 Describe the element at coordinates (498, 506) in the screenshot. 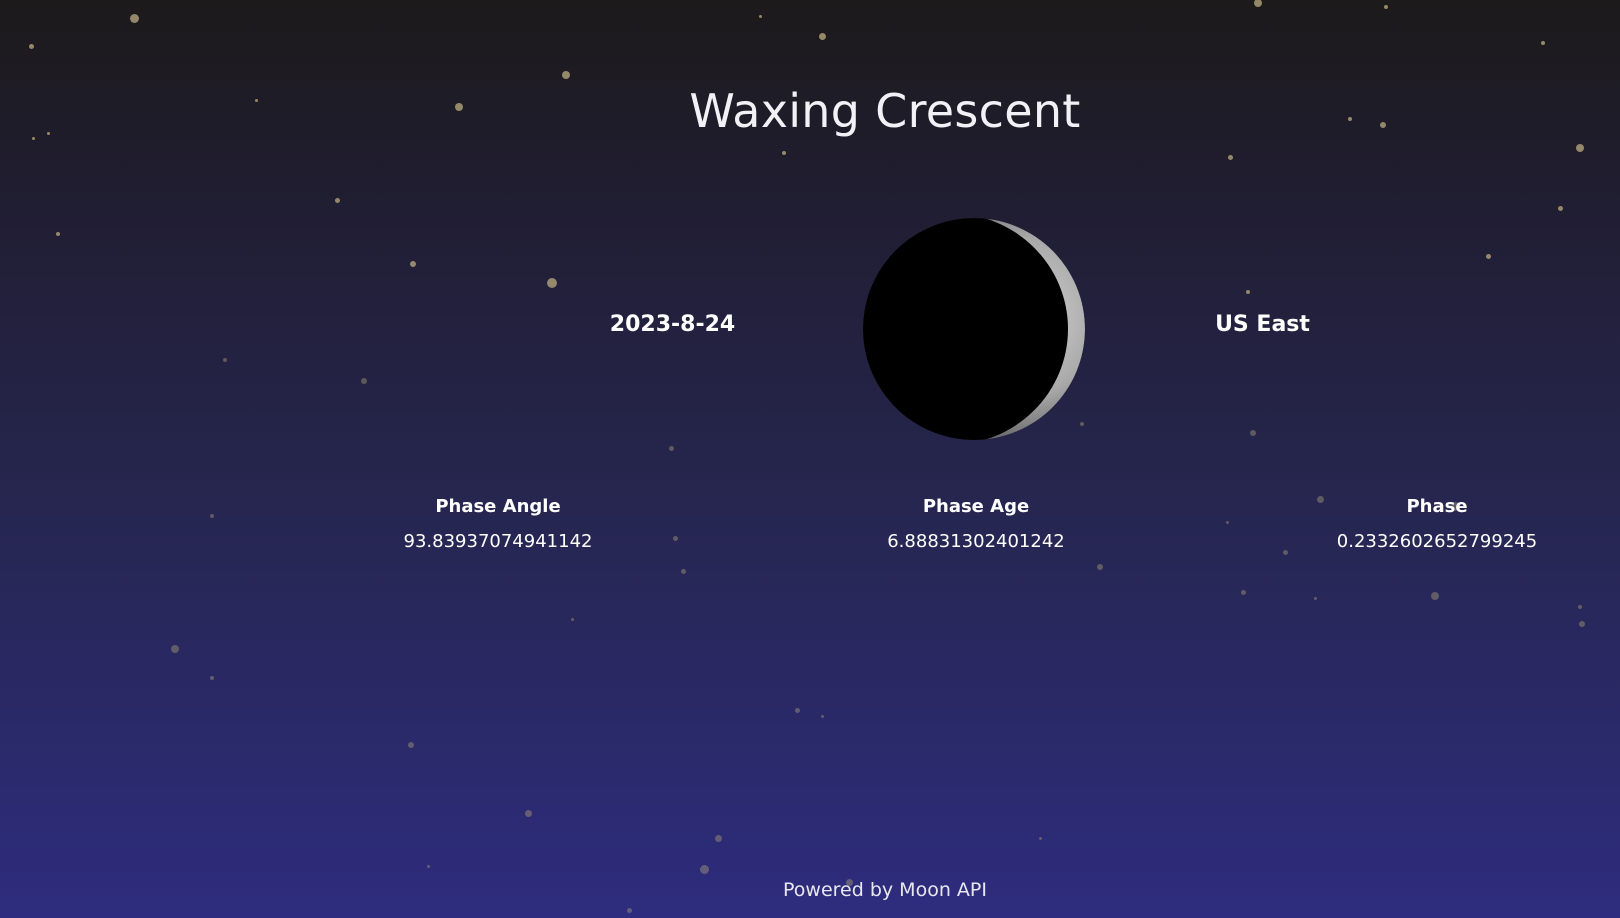

I see `phase-angle-label: Phase Angle` at that location.